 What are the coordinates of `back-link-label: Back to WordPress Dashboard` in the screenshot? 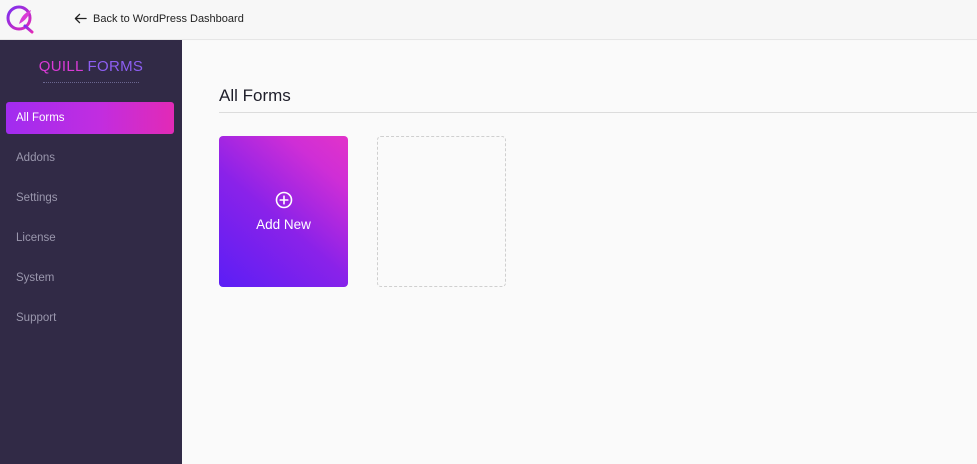 It's located at (168, 18).